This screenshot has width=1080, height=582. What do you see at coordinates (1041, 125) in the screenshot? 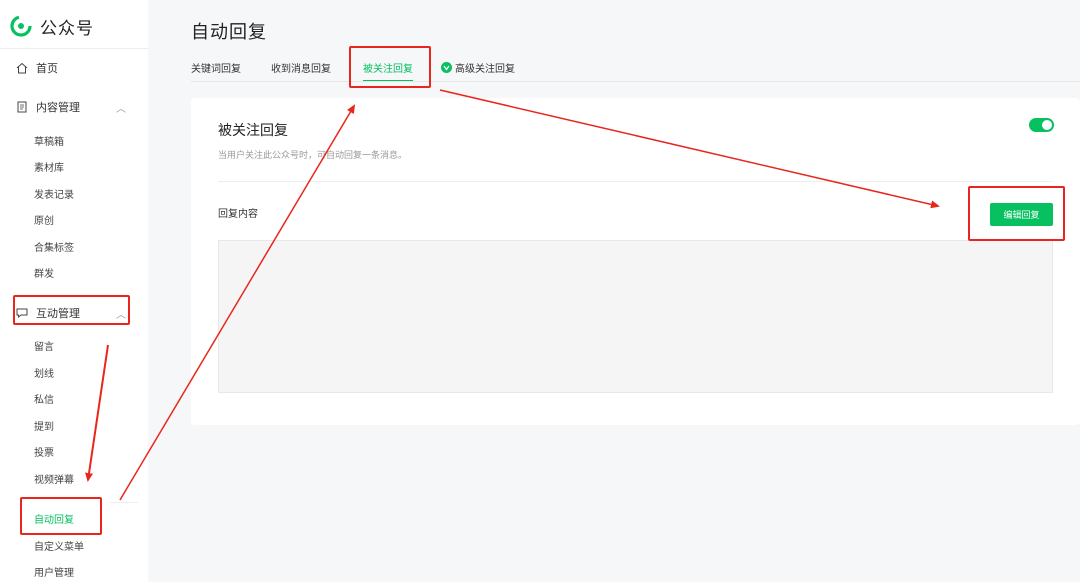
I see `follow-reply-toggle` at bounding box center [1041, 125].